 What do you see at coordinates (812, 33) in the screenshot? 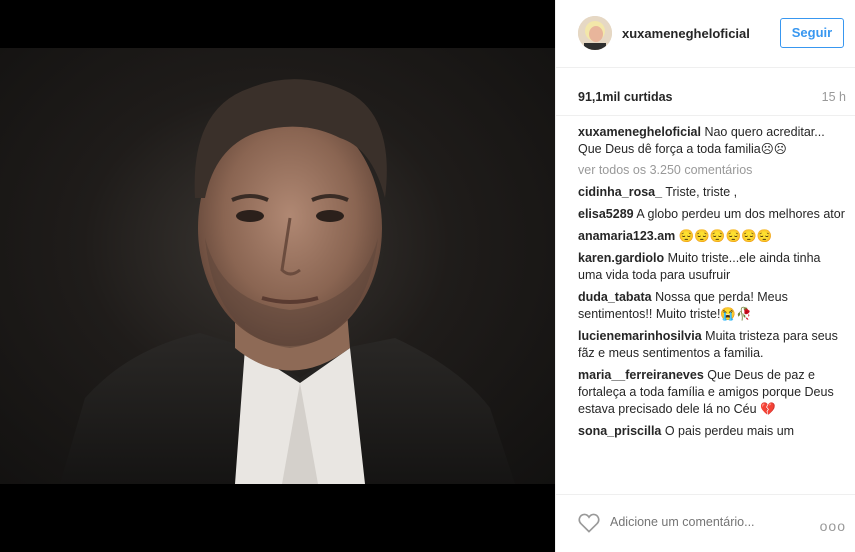
I see `follow-button: Seguir` at bounding box center [812, 33].